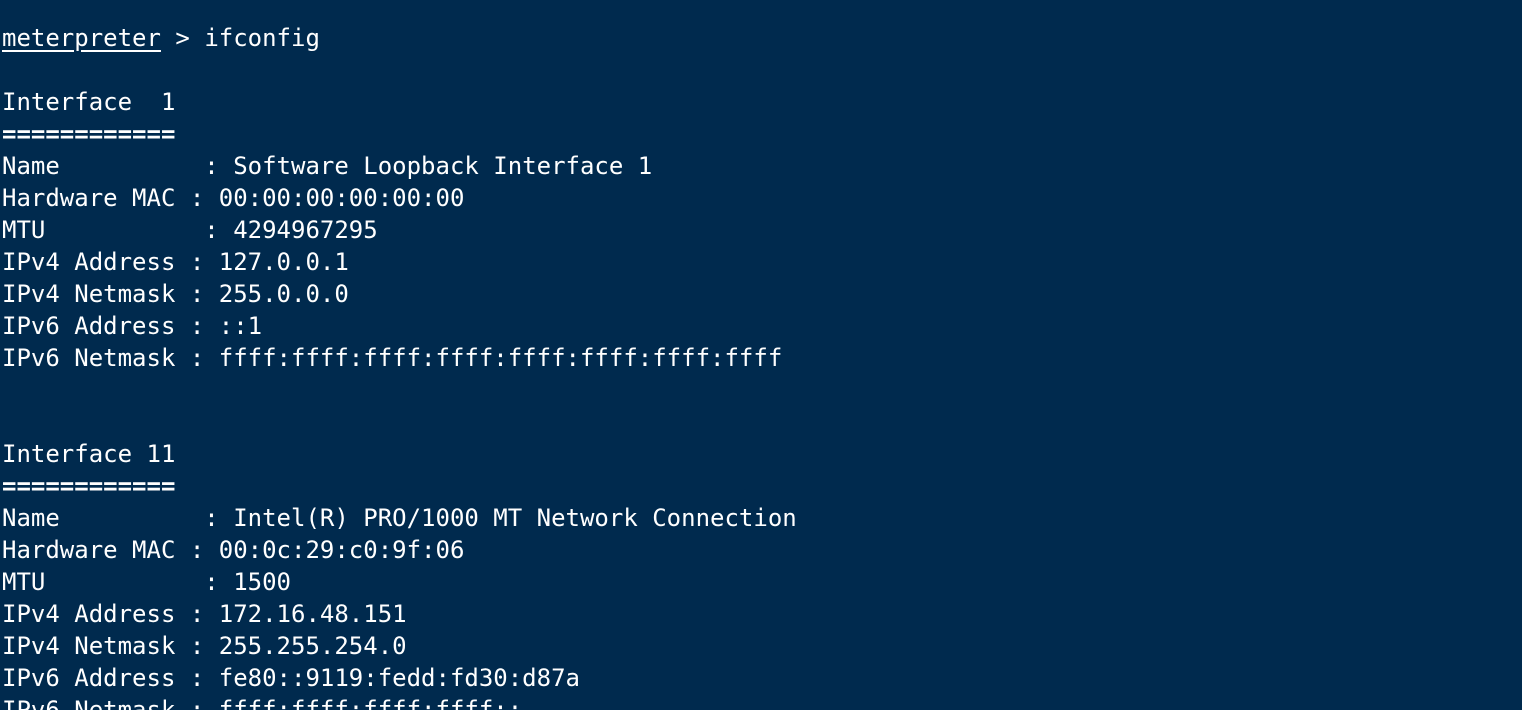 The image size is (1522, 710). What do you see at coordinates (262, 38) in the screenshot?
I see `command-text: ifconfig` at bounding box center [262, 38].